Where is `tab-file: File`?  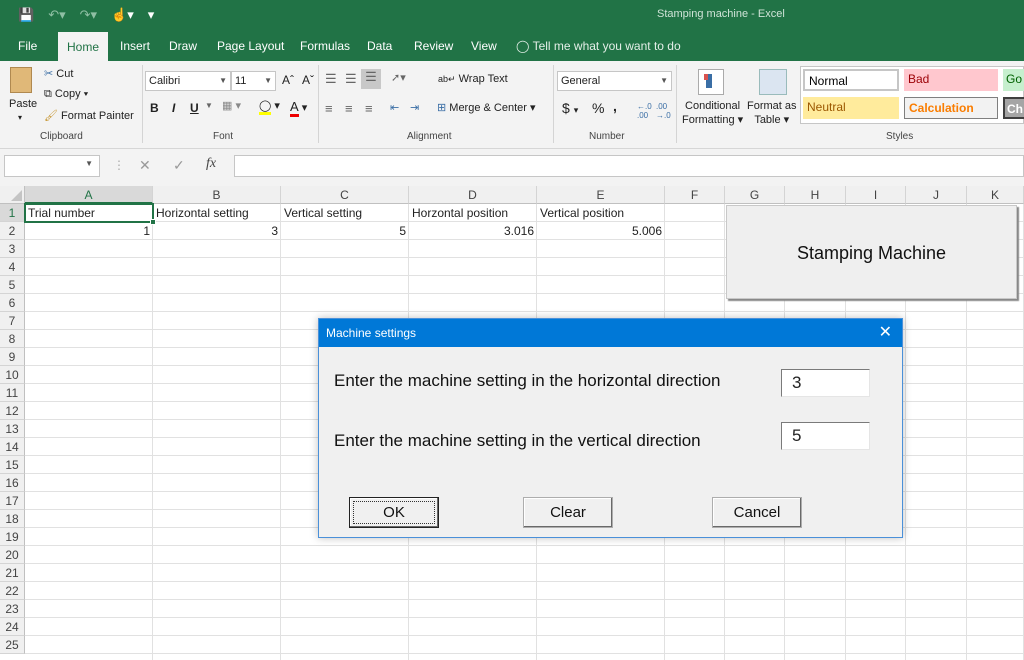
tab-file: File is located at coordinates (27, 46).